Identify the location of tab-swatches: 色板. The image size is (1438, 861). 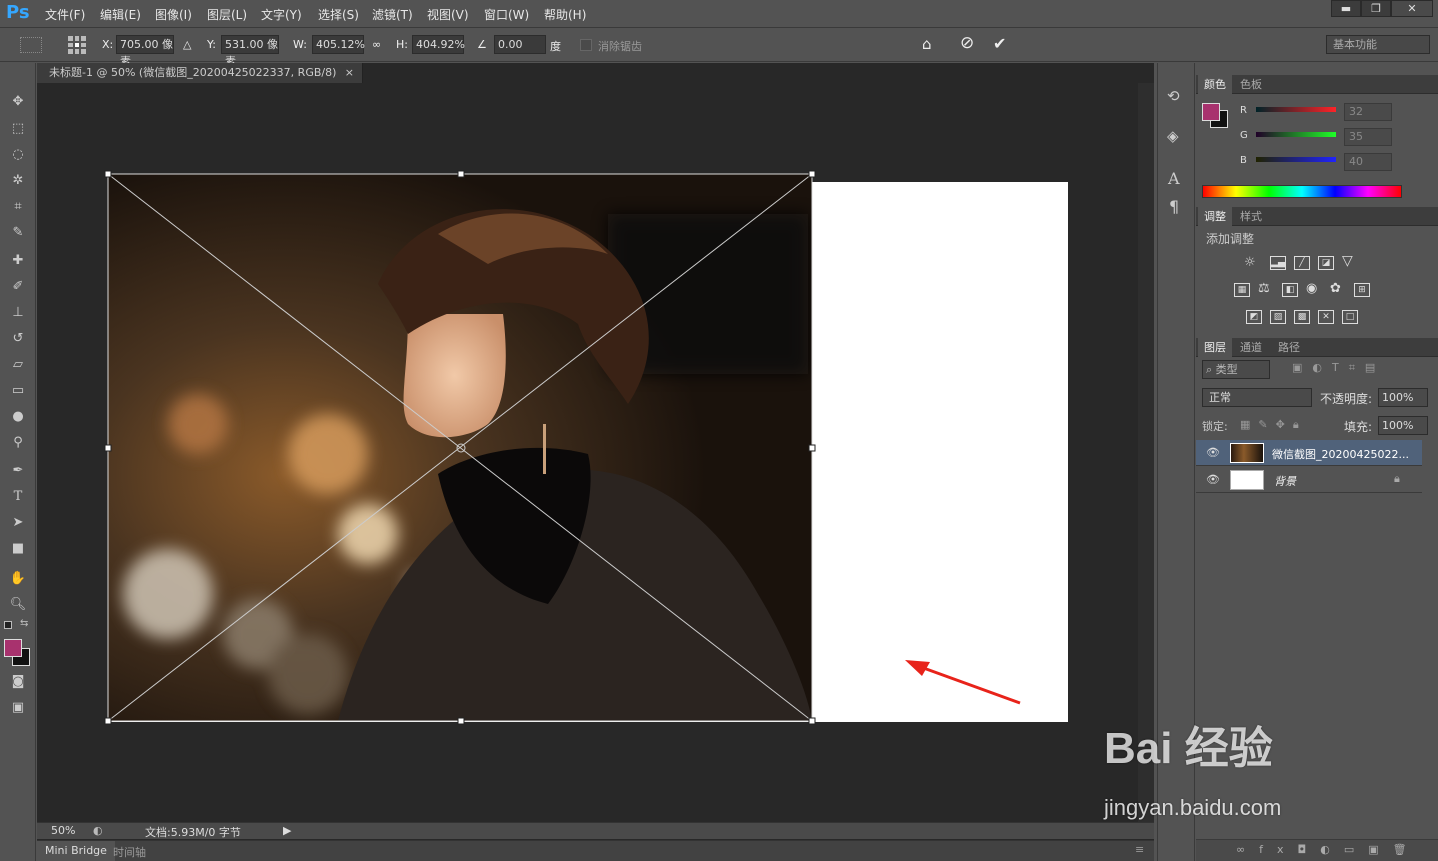
(1251, 84).